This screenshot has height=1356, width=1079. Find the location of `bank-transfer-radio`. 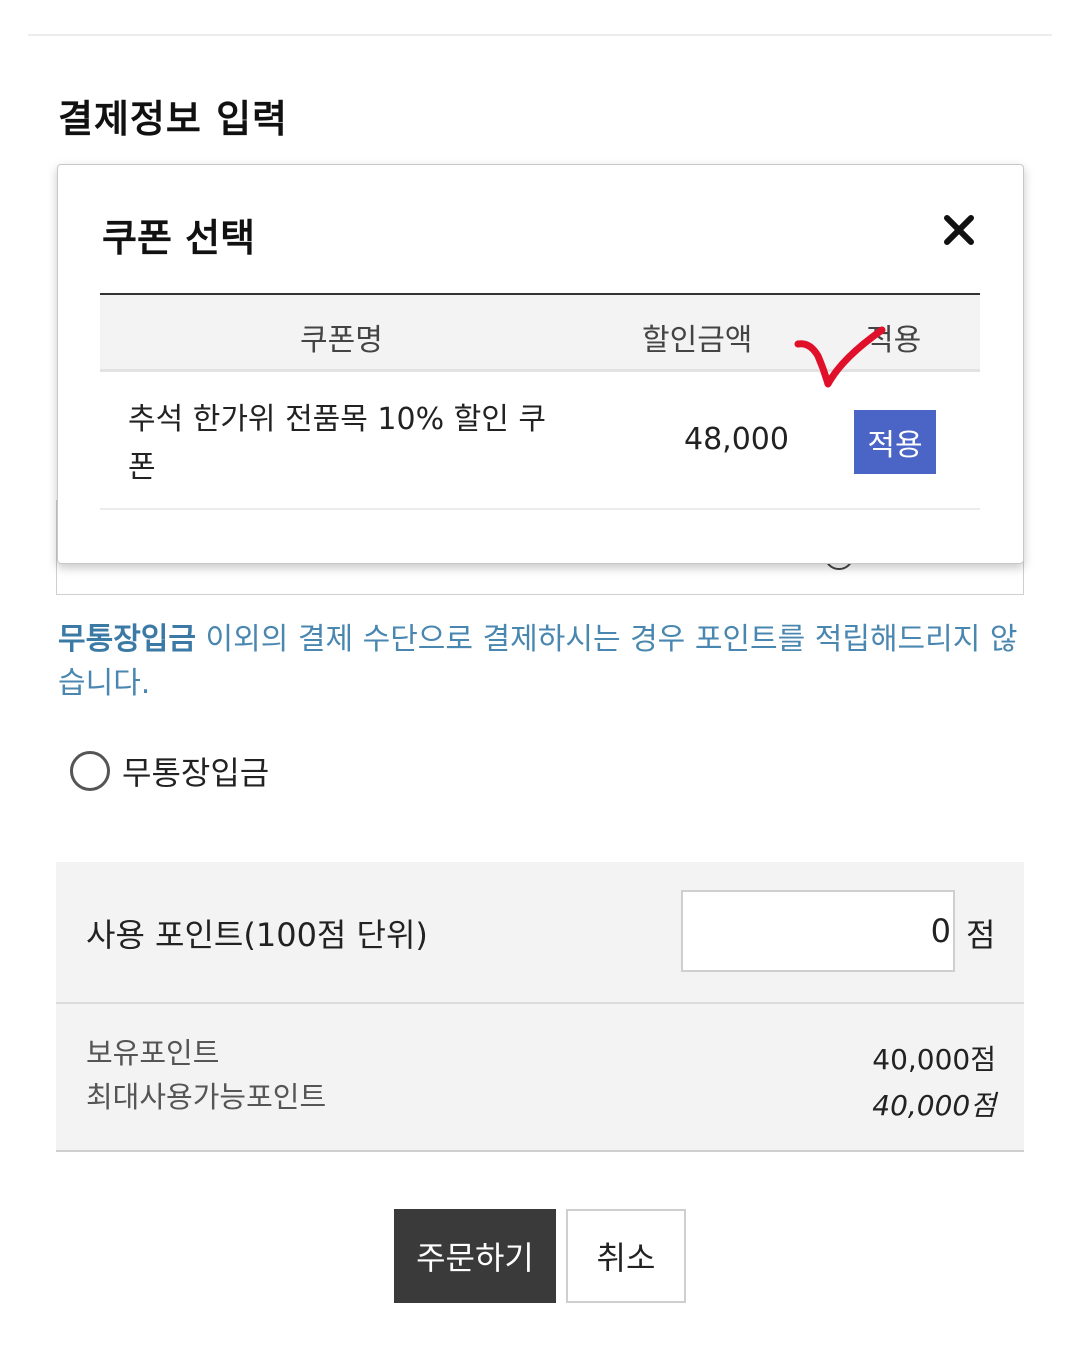

bank-transfer-radio is located at coordinates (90, 771).